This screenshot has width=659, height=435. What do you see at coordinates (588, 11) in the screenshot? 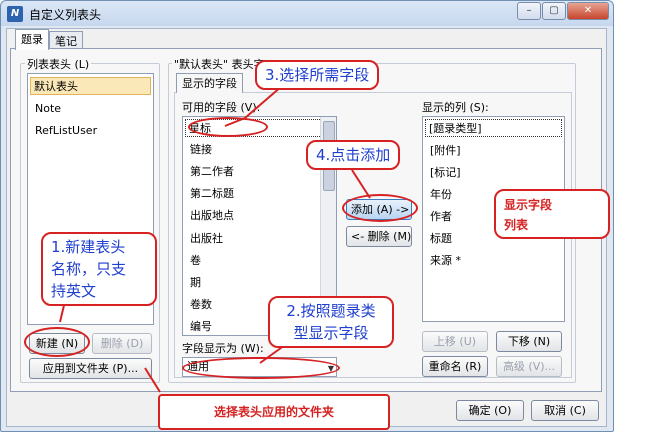
I see `close-button: ✕` at bounding box center [588, 11].